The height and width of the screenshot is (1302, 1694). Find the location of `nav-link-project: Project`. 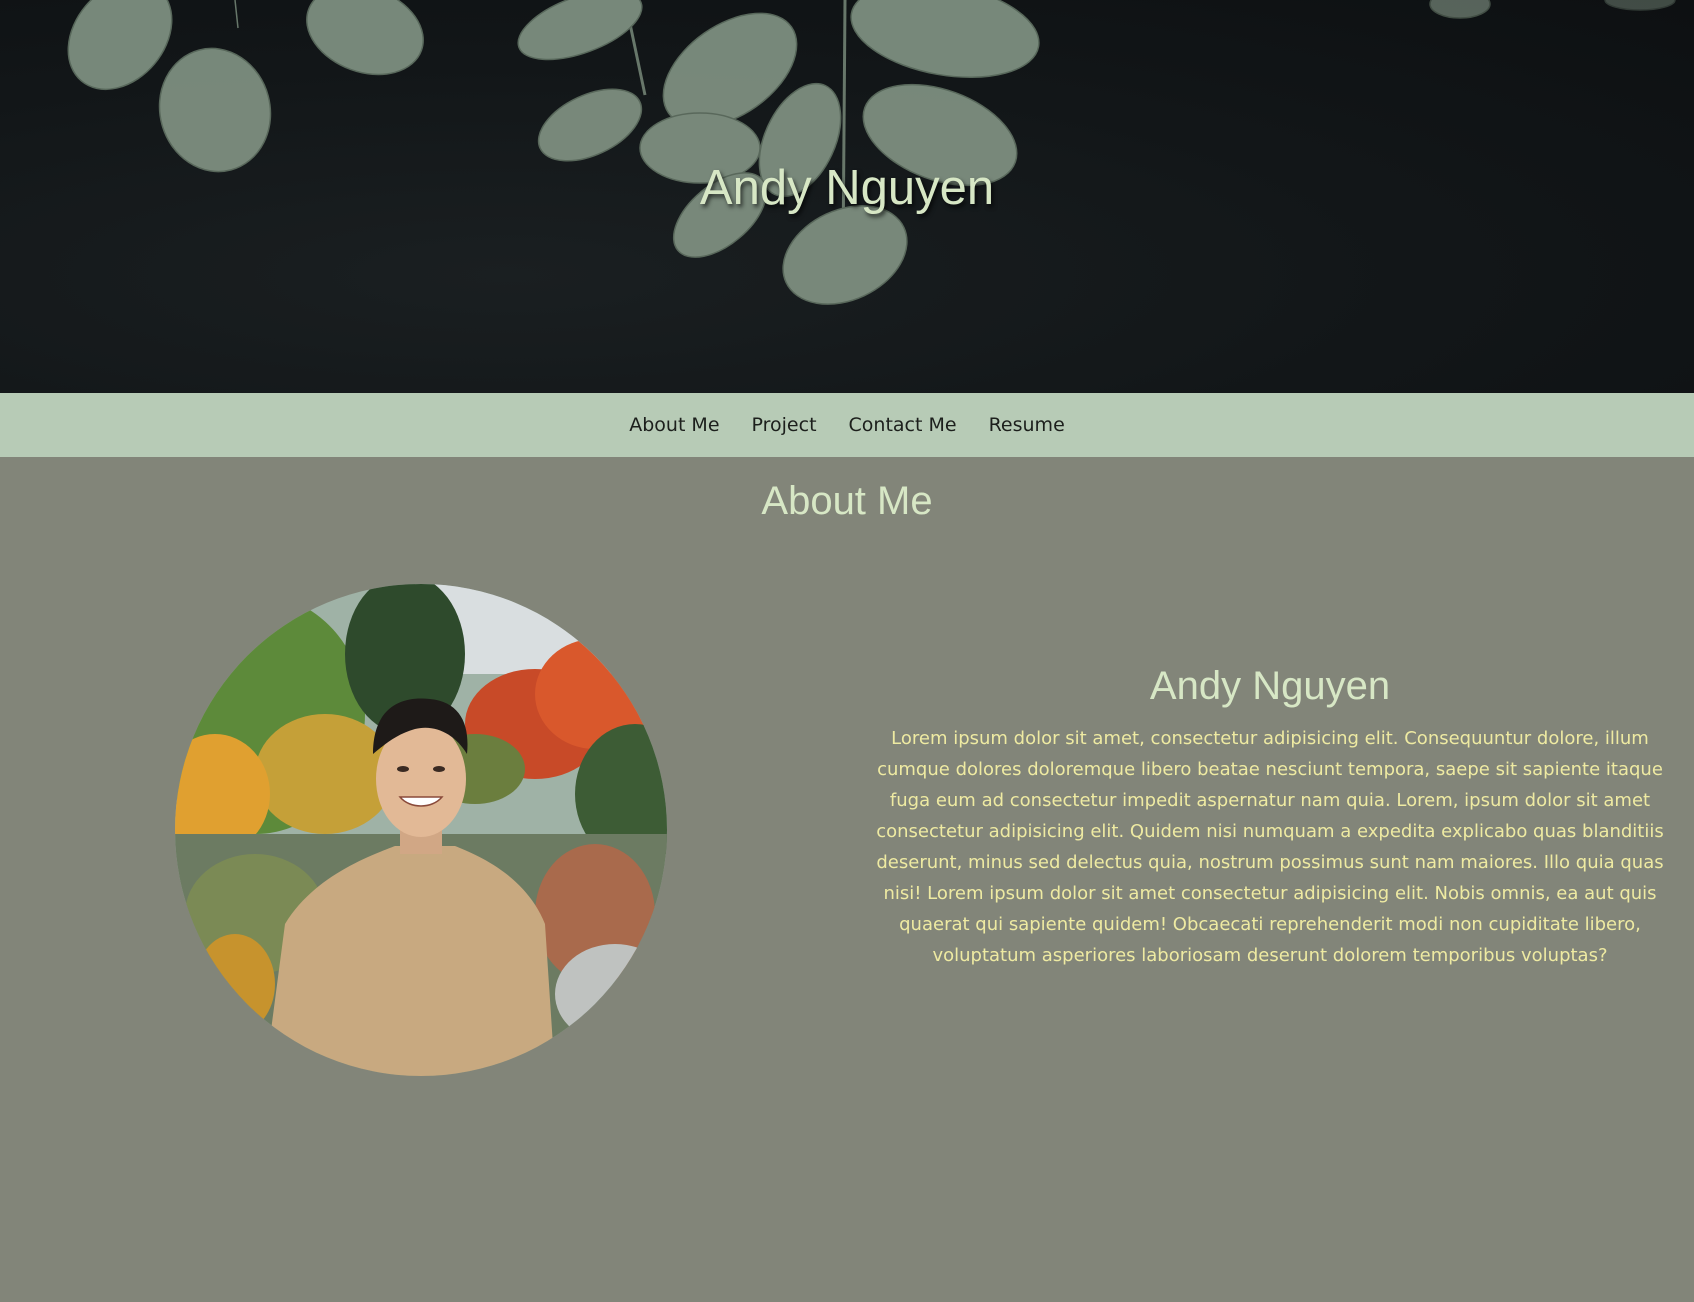

nav-link-project: Project is located at coordinates (784, 425).